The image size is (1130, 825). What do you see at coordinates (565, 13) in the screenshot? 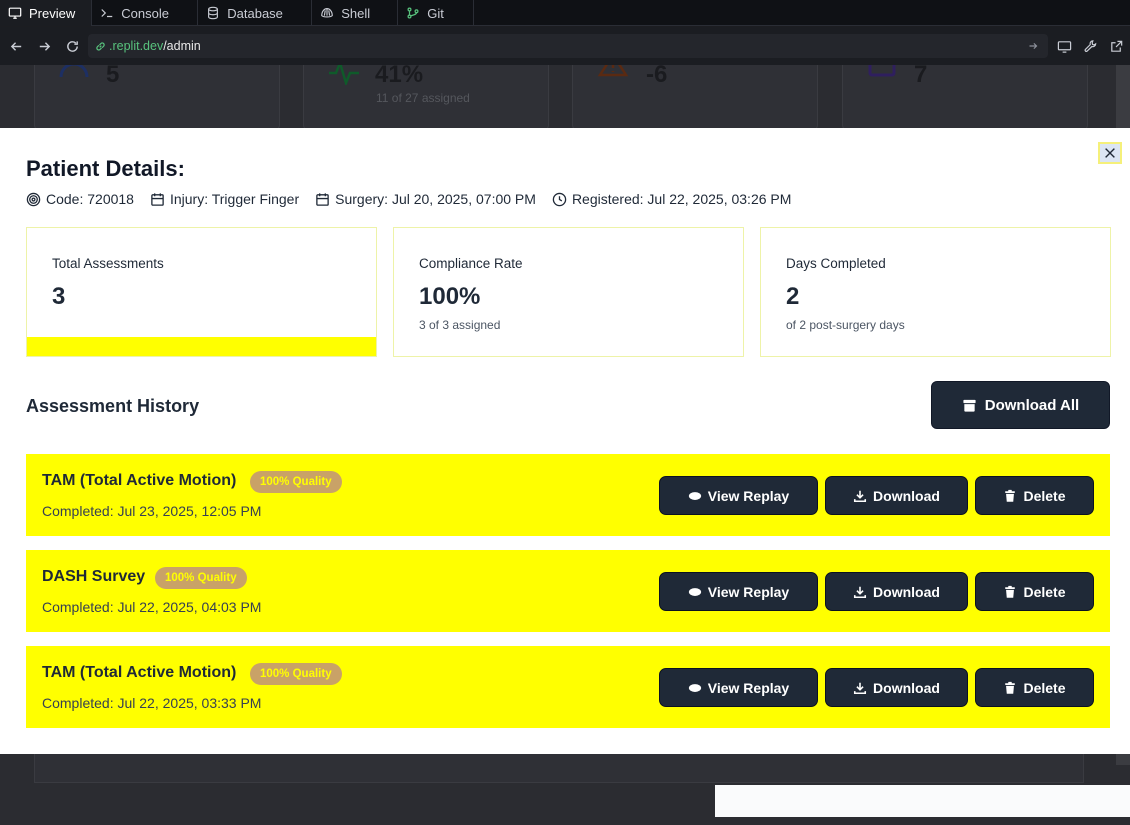
I see `workspace-tab-bar: Preview Console Database Shell Git` at bounding box center [565, 13].